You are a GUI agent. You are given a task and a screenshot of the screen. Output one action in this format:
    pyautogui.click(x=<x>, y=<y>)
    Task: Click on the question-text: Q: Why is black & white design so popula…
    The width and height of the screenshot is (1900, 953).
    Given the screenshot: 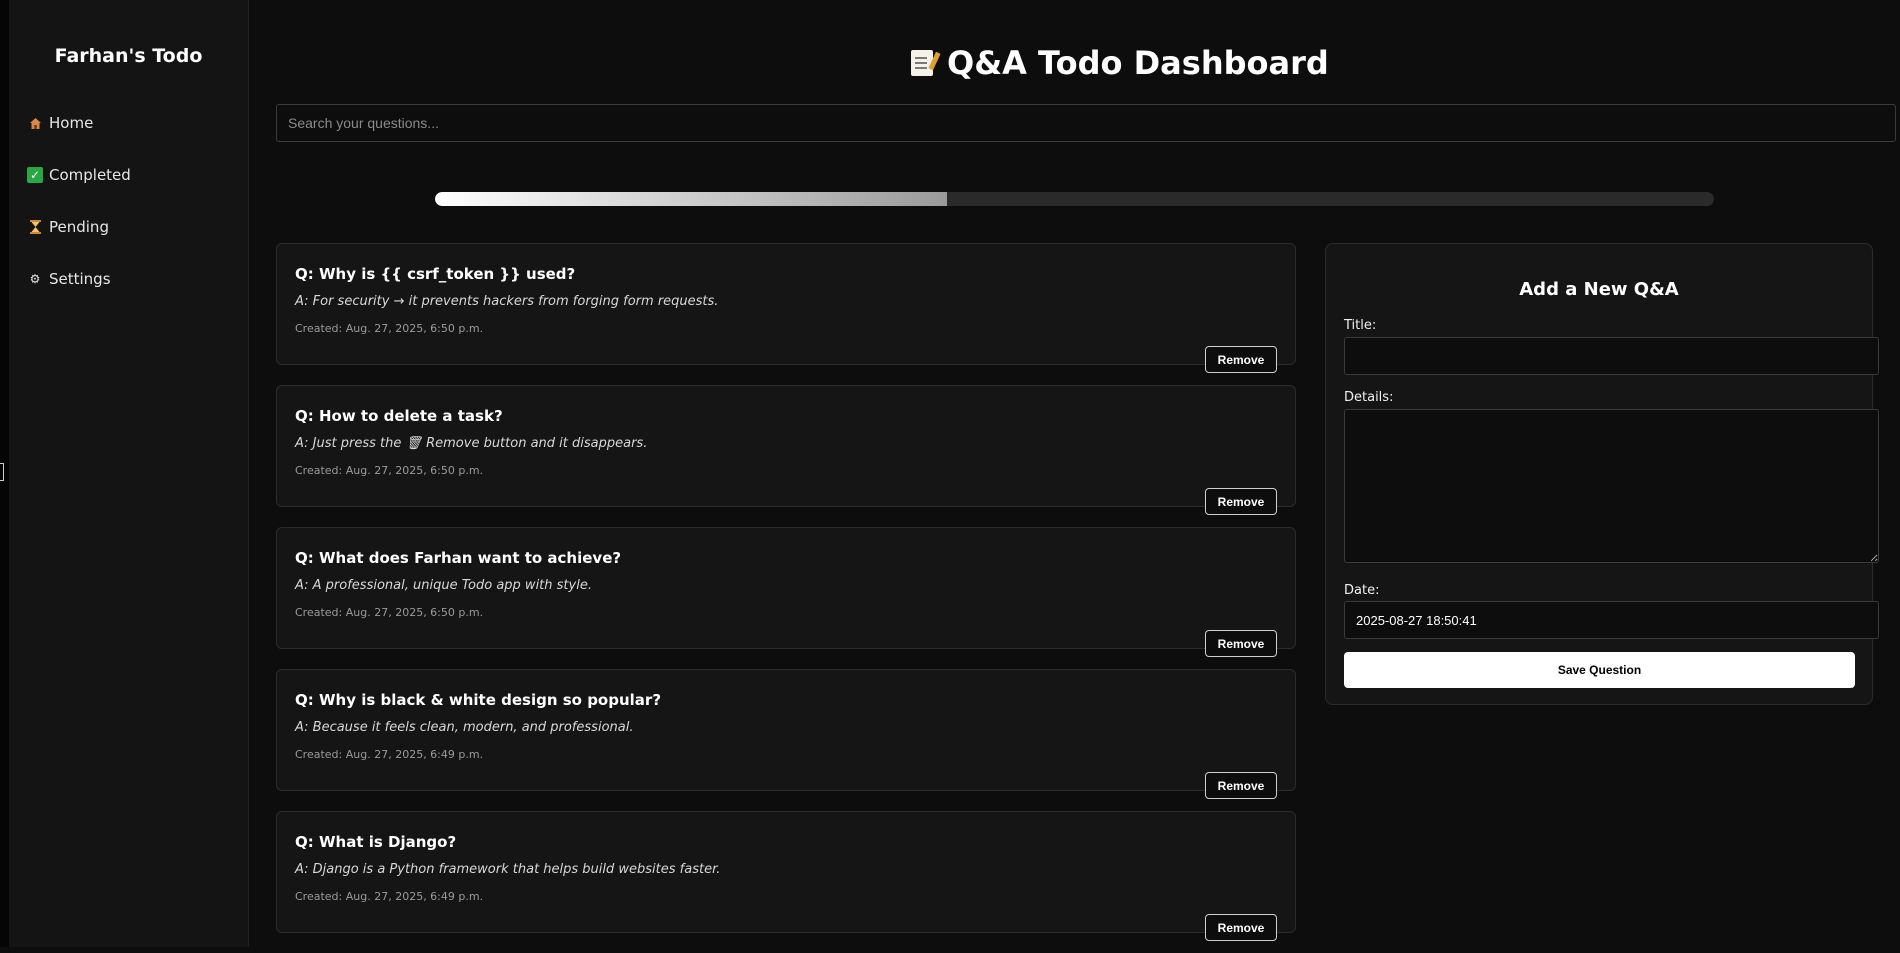 What is the action you would take?
    pyautogui.click(x=478, y=700)
    